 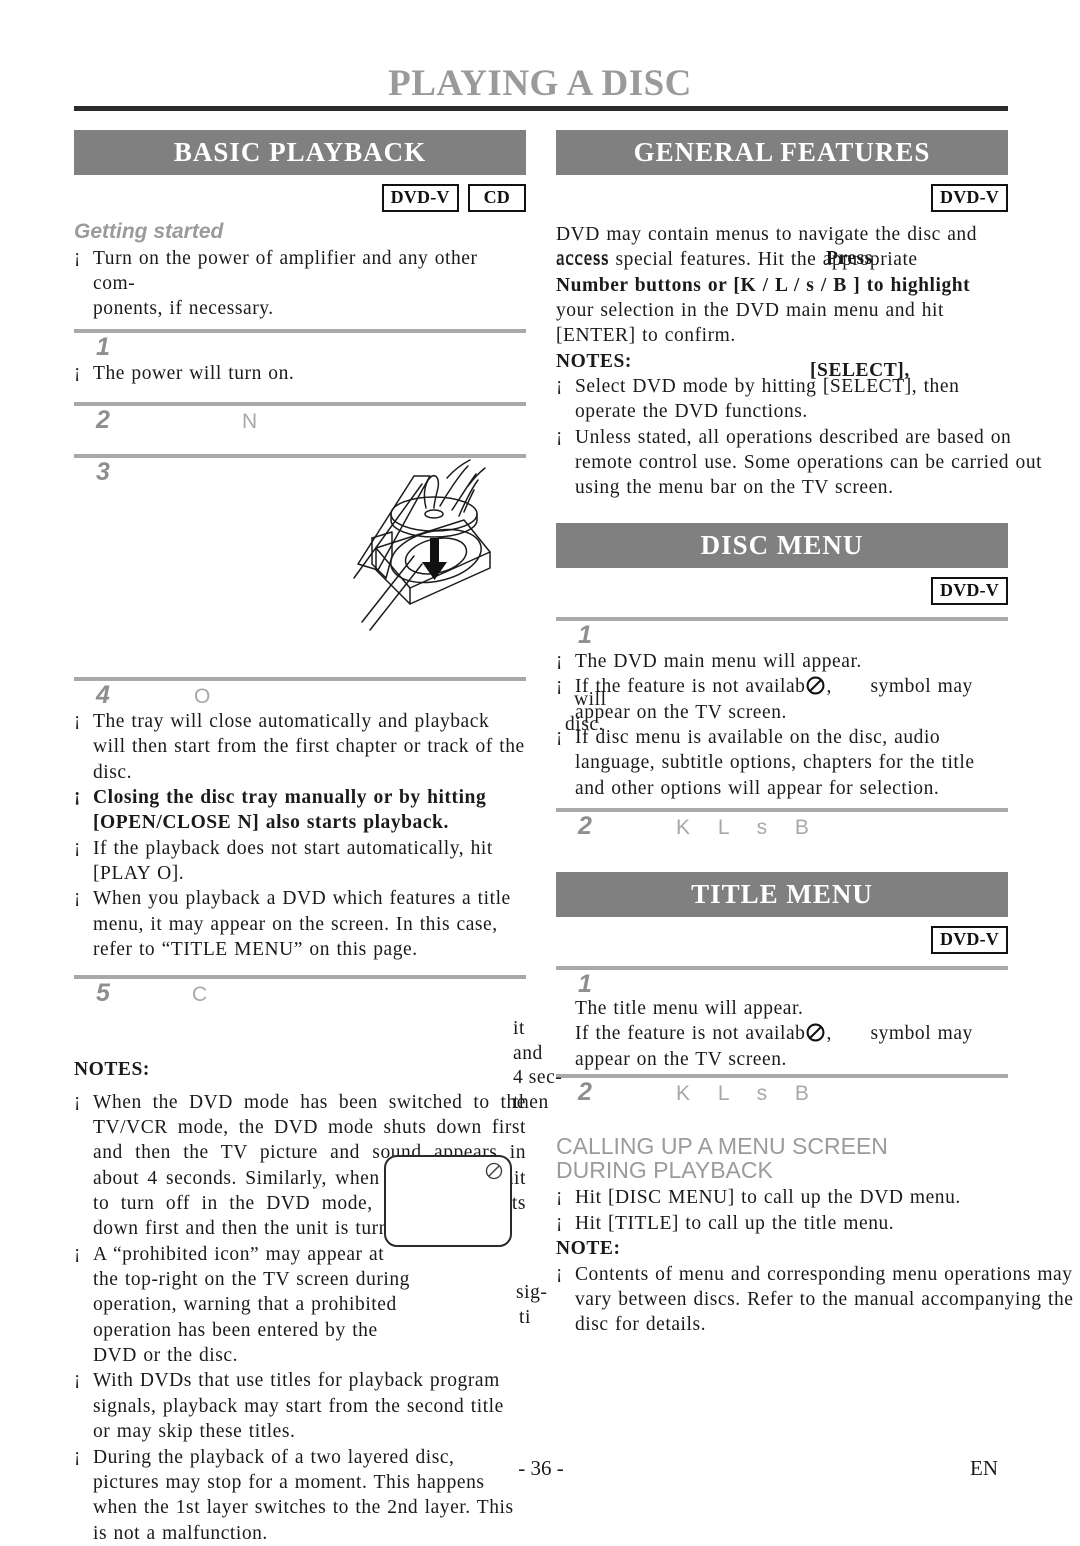 What do you see at coordinates (782, 153) in the screenshot?
I see `general-features-banner: GENERAL FEATURES` at bounding box center [782, 153].